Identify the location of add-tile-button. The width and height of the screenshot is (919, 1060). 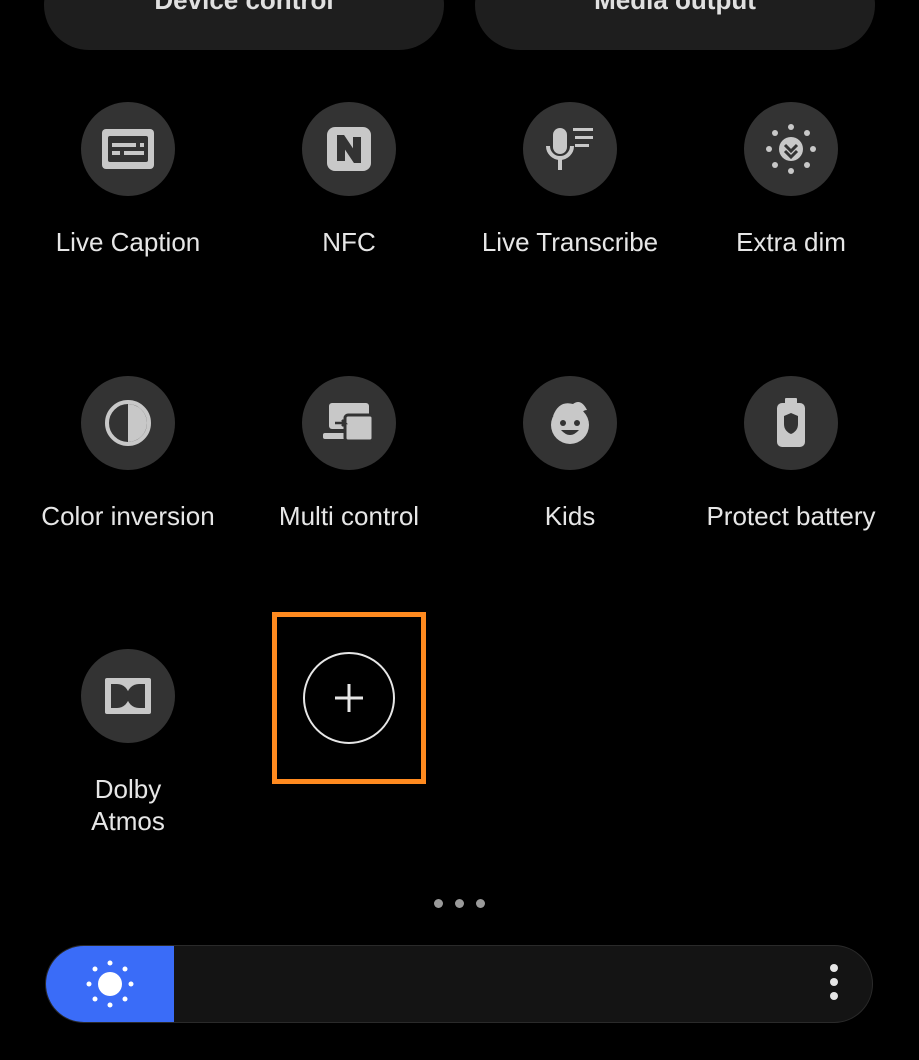
(349, 698).